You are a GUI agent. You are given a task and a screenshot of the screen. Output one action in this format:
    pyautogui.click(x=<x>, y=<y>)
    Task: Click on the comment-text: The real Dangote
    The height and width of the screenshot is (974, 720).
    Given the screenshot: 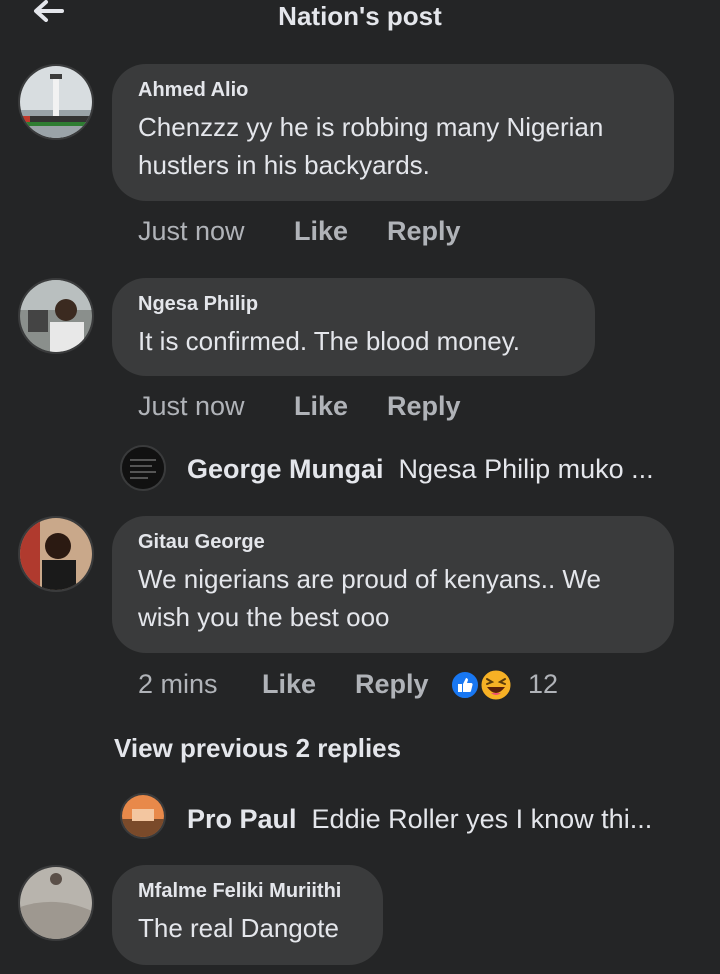 What is the action you would take?
    pyautogui.click(x=238, y=928)
    